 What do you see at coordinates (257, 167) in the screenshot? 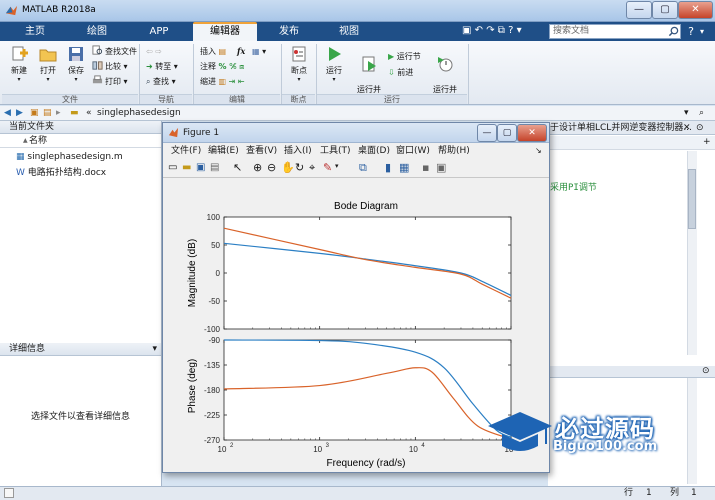
I see `zoom-in-icon: ⊕` at bounding box center [257, 167].